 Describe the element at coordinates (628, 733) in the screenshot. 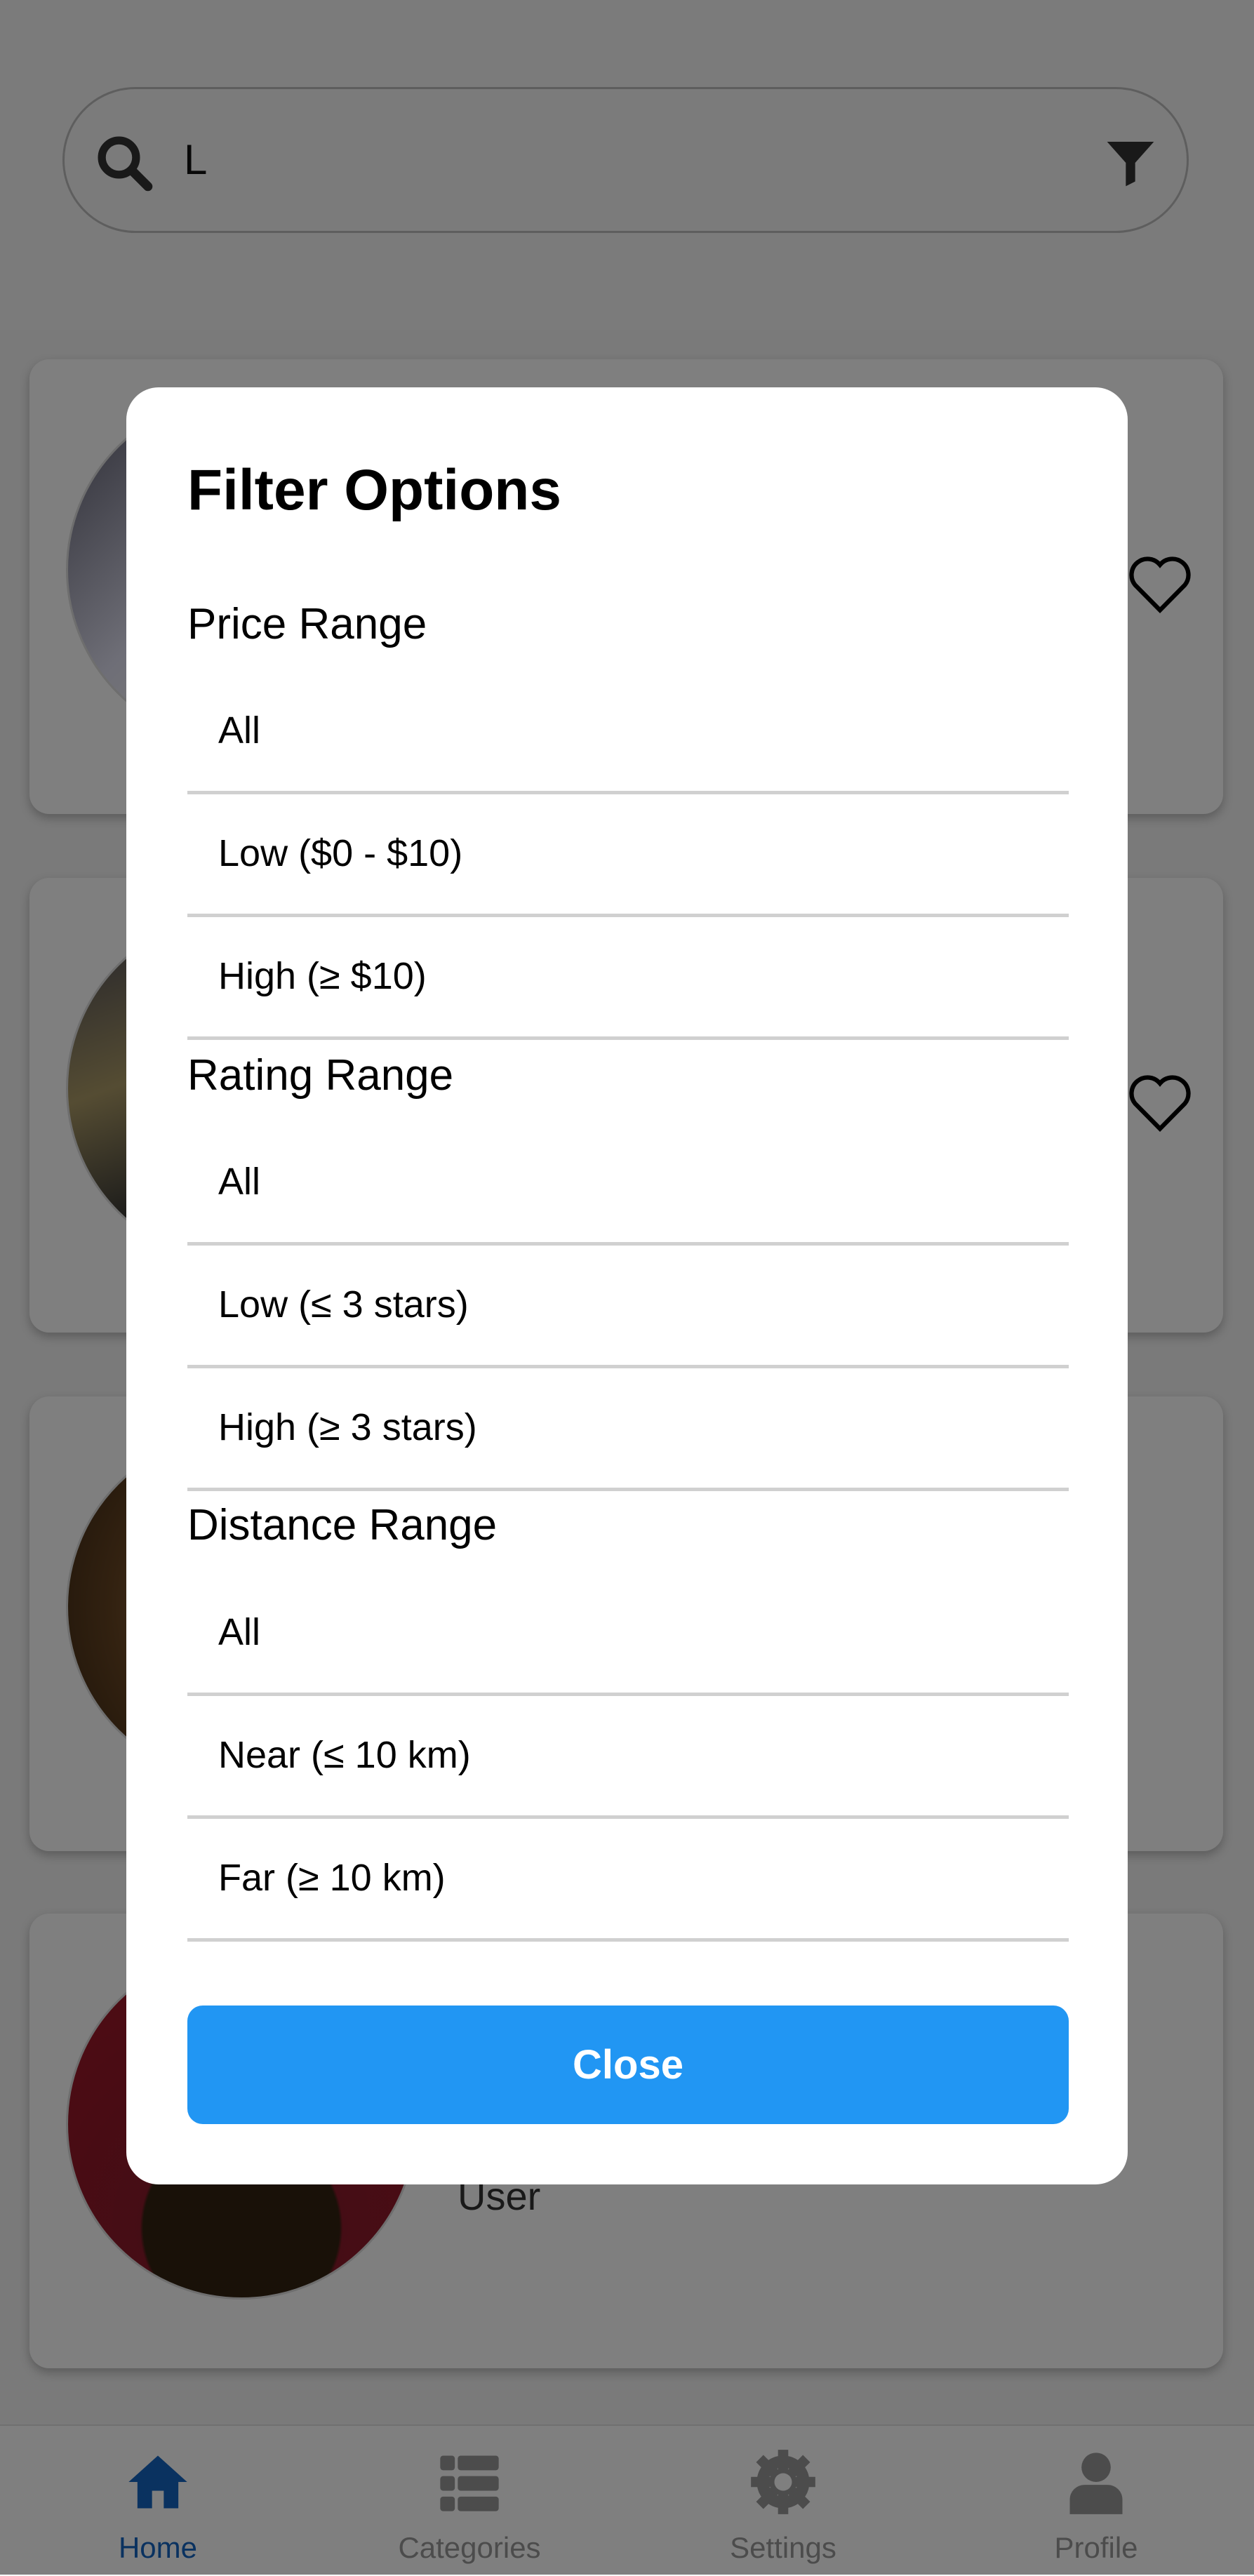

I see `option-price-all: All` at that location.